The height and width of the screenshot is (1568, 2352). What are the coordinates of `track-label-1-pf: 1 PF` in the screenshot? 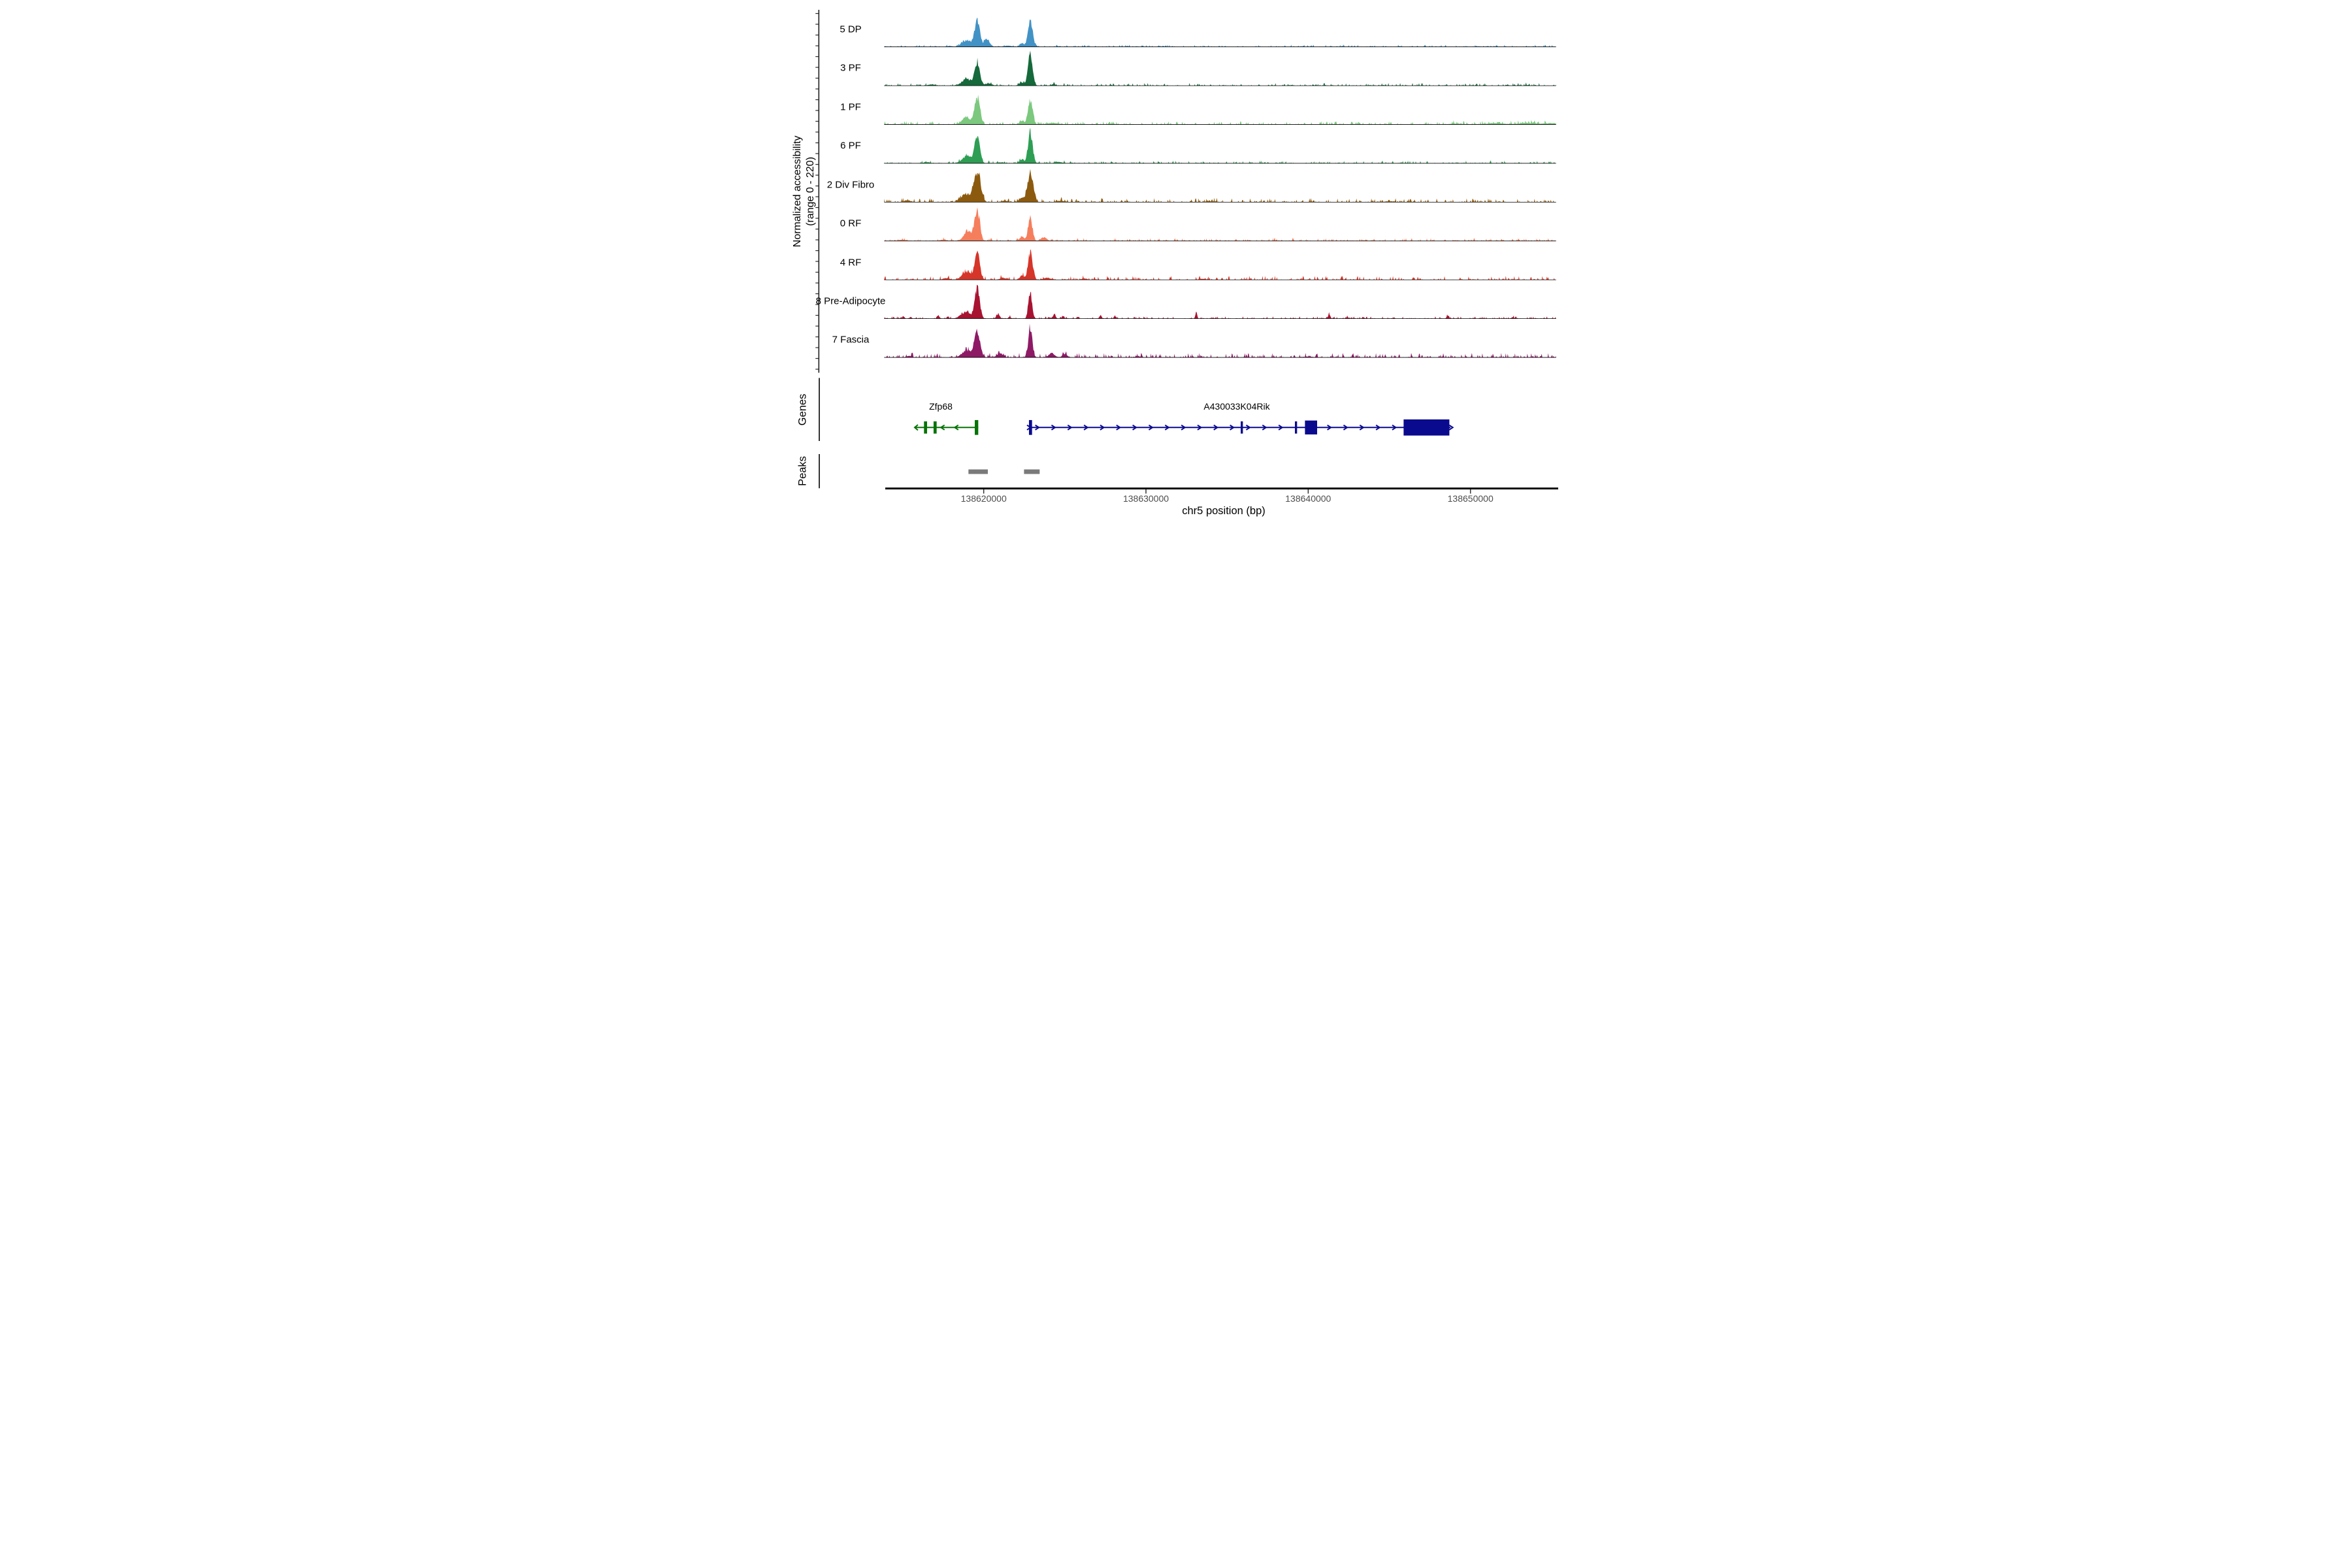 It's located at (850, 107).